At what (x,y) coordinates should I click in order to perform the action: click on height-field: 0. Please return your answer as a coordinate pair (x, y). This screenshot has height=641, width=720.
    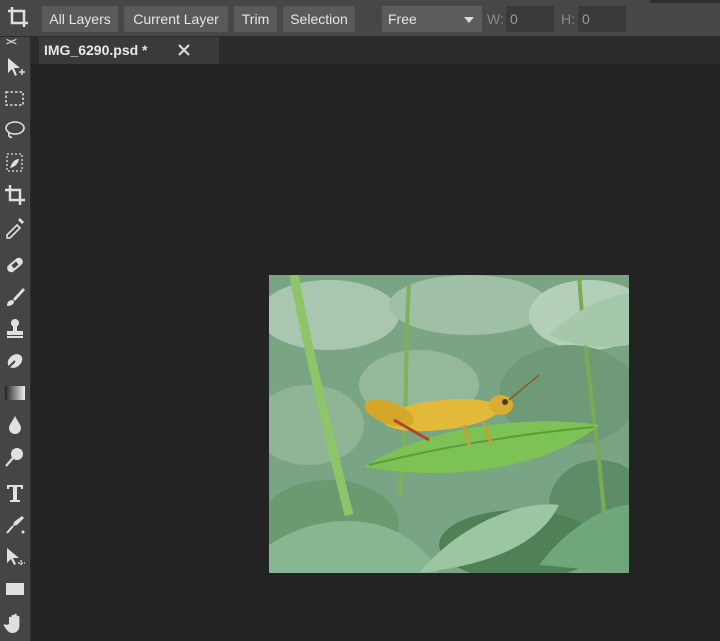
    Looking at the image, I should click on (602, 19).